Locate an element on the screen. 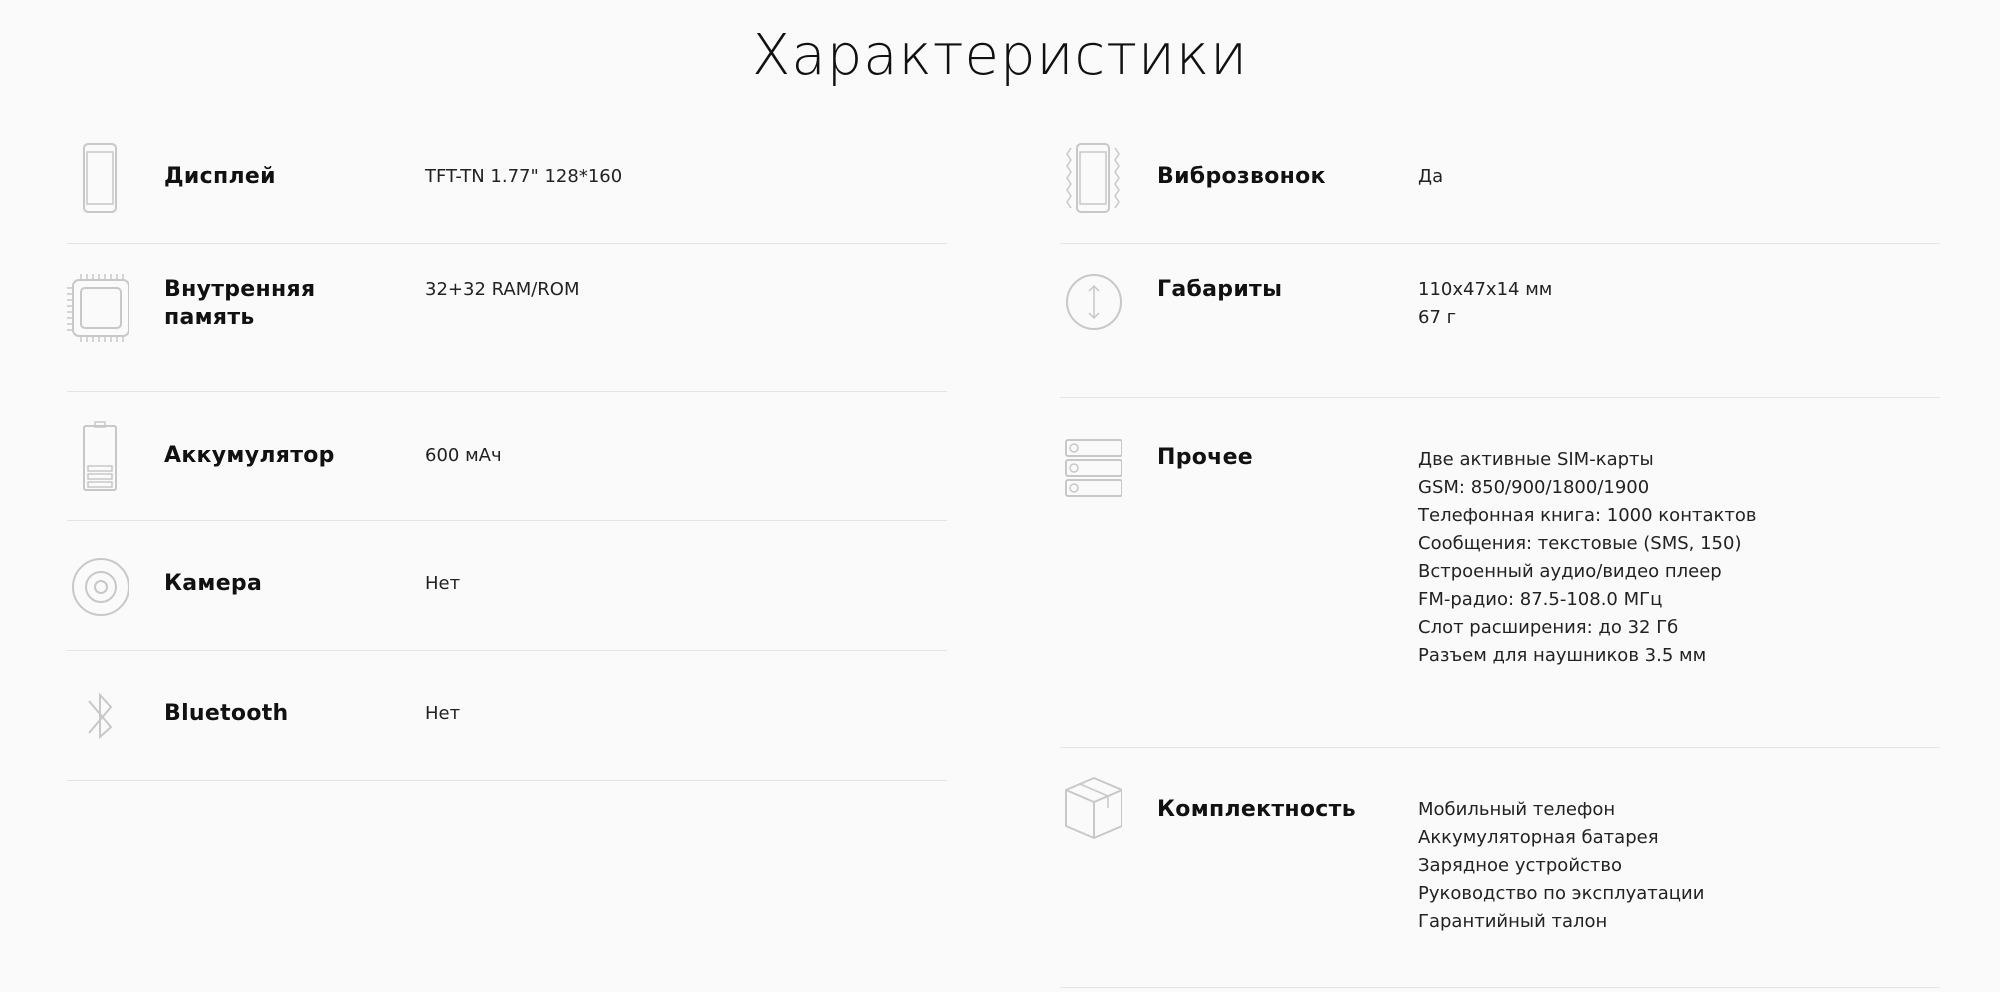 This screenshot has height=992, width=2000. spec-label: Аккумулятор is located at coordinates (249, 455).